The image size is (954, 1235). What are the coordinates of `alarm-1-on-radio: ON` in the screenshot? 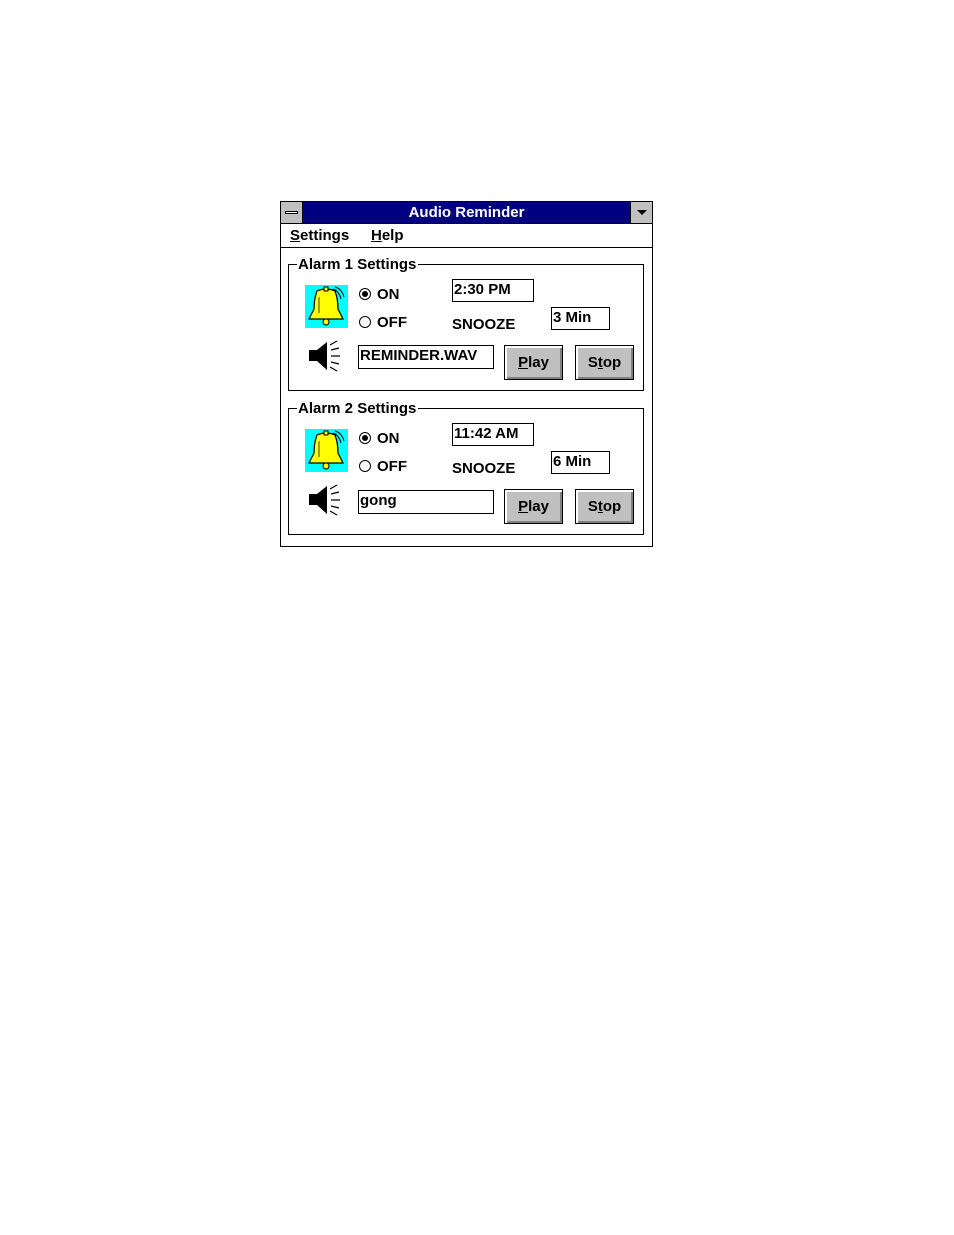 It's located at (379, 295).